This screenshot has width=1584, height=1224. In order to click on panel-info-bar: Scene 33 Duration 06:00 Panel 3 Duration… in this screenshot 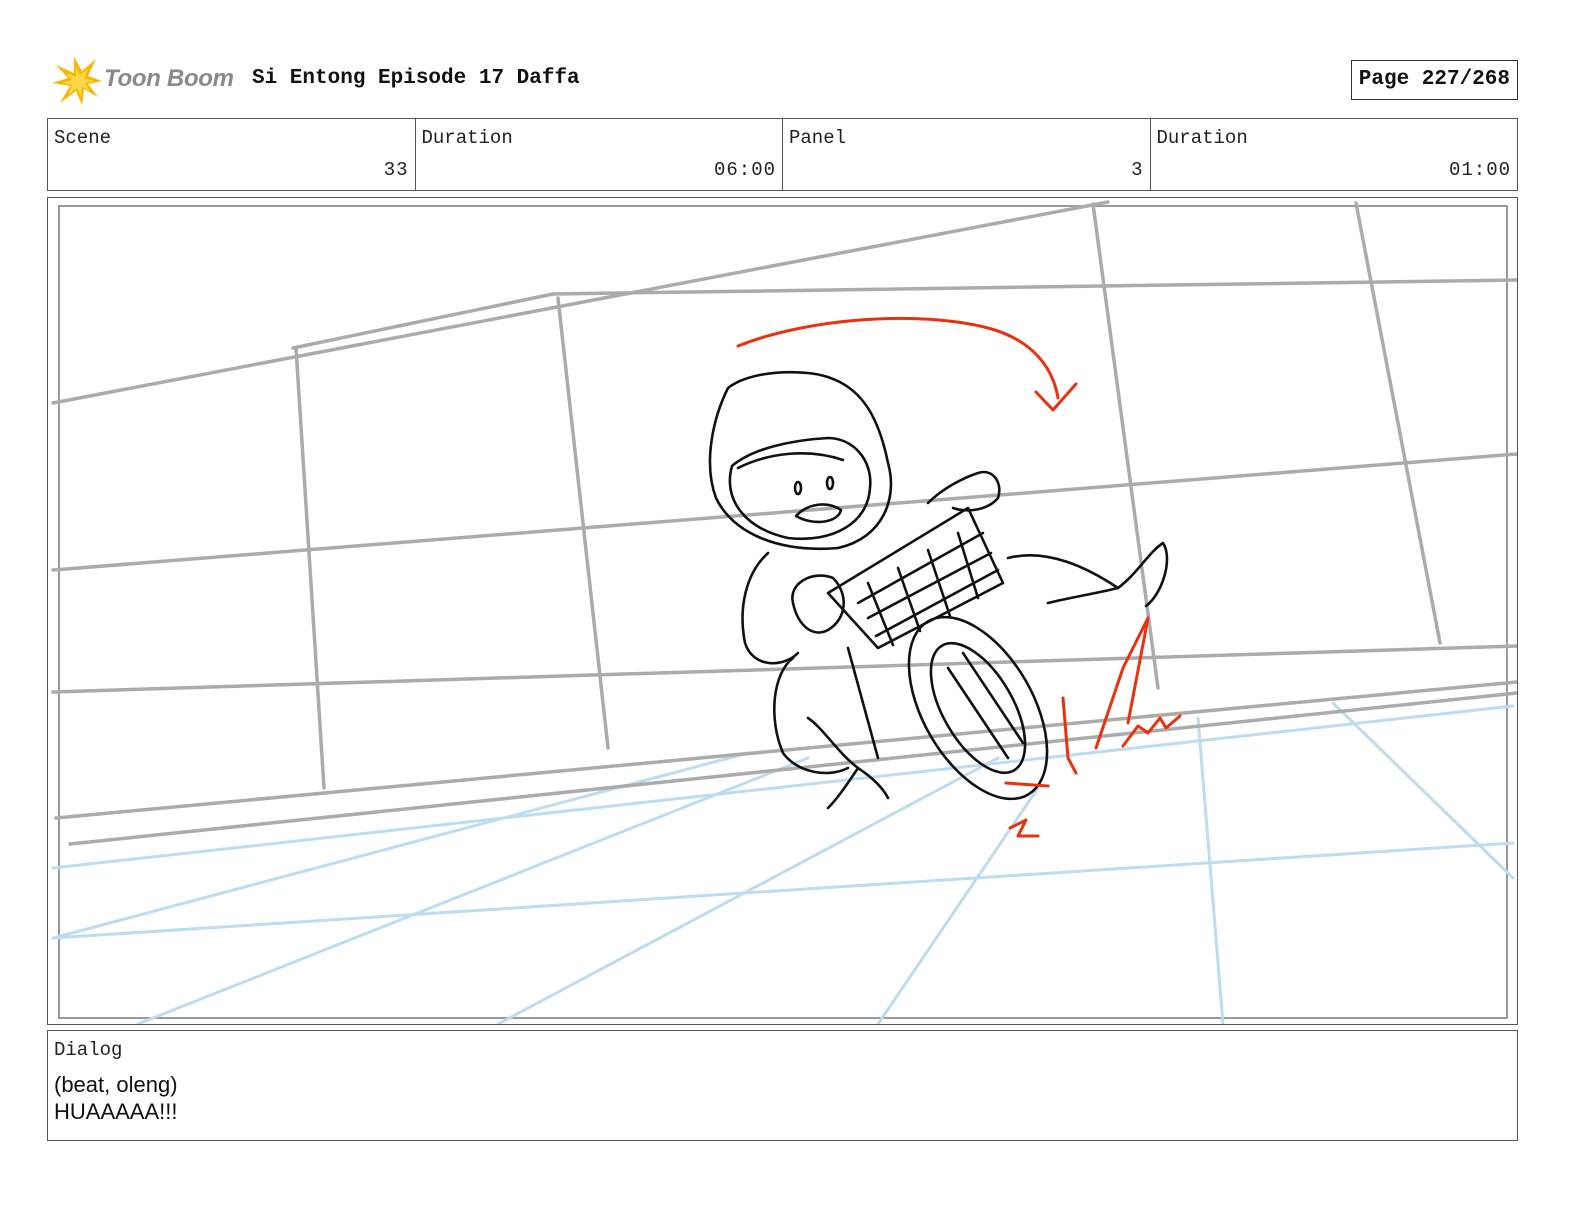, I will do `click(782, 154)`.